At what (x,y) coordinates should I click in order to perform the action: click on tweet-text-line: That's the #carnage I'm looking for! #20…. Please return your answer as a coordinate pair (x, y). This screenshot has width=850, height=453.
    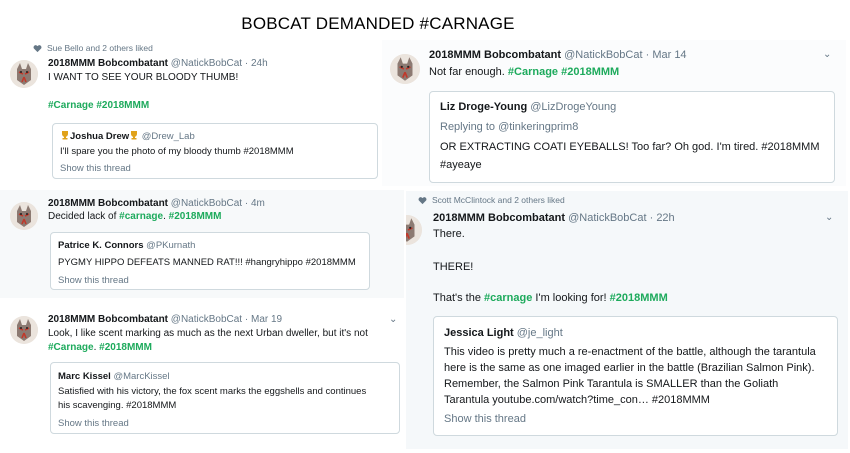
    Looking at the image, I should click on (550, 298).